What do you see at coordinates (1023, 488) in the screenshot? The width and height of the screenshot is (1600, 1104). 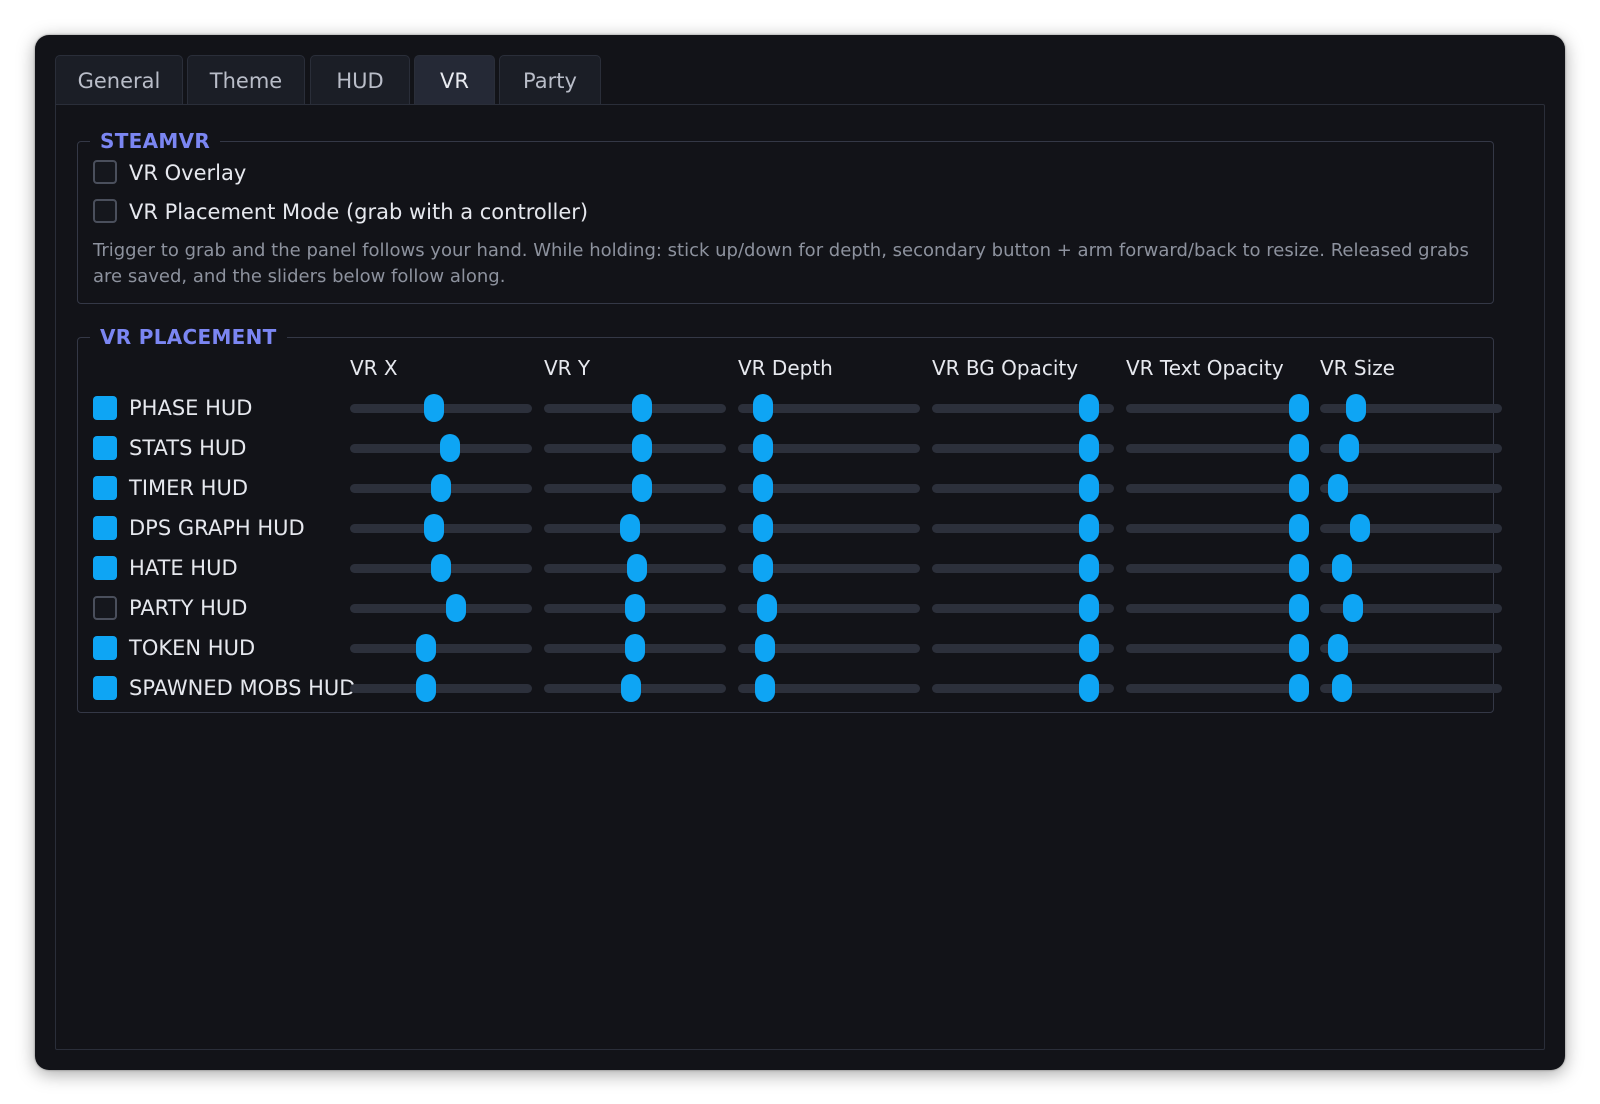 I see `slider-timer-hud-vr-bg-opacity` at bounding box center [1023, 488].